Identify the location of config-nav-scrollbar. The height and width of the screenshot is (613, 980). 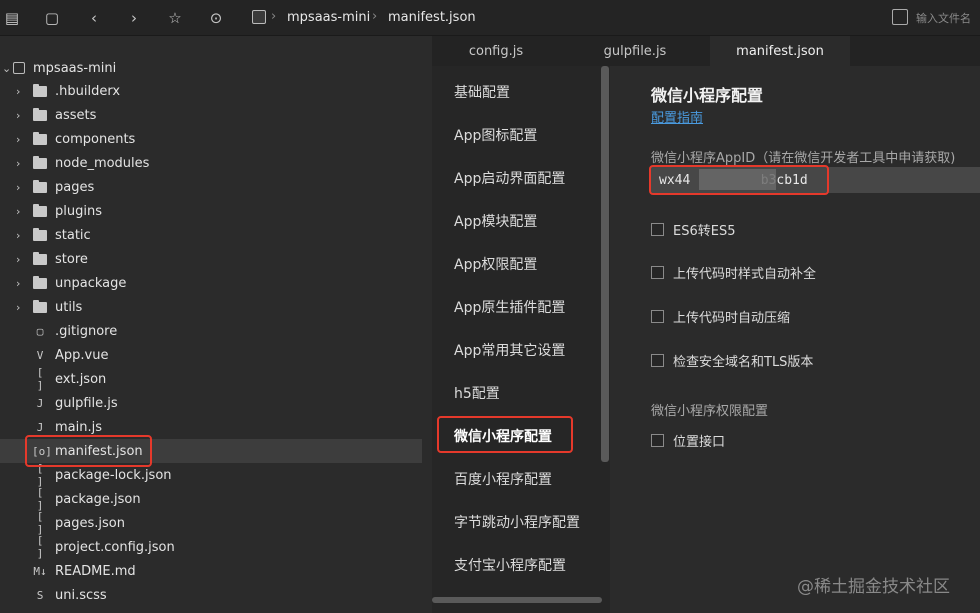
(605, 264).